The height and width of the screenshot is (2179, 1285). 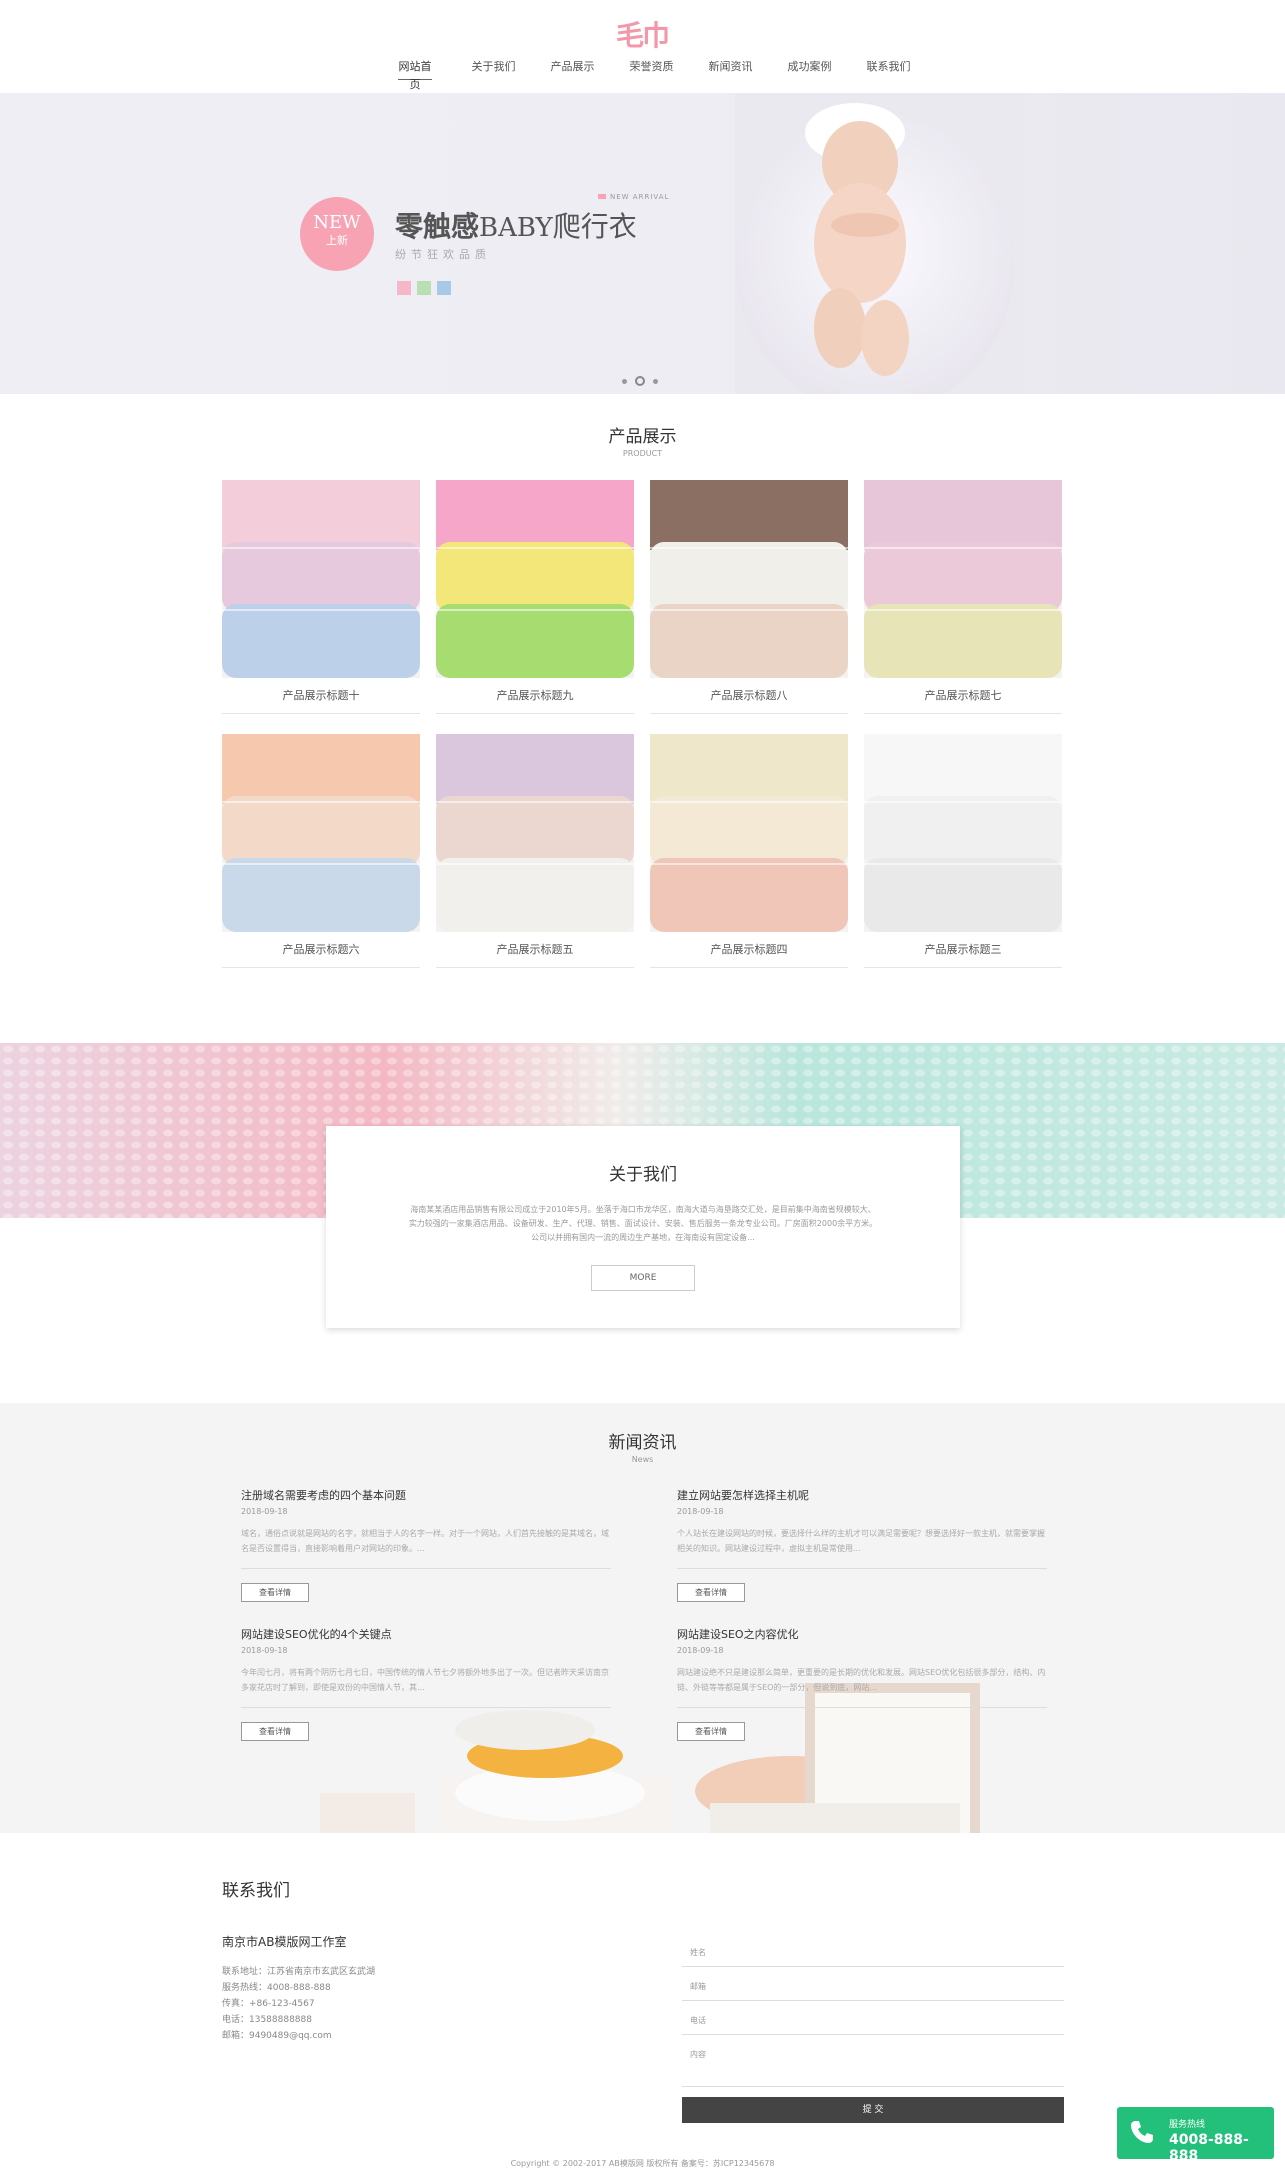 What do you see at coordinates (873, 2061) in the screenshot?
I see `content-textarea: 内容` at bounding box center [873, 2061].